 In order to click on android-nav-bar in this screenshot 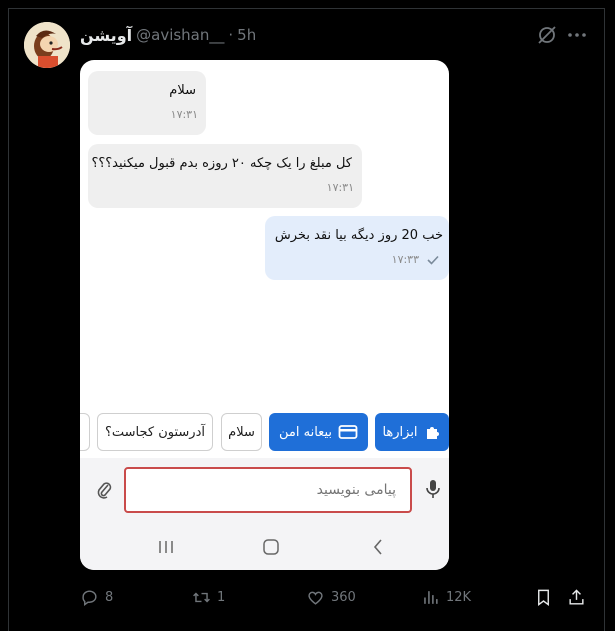, I will do `click(264, 548)`.